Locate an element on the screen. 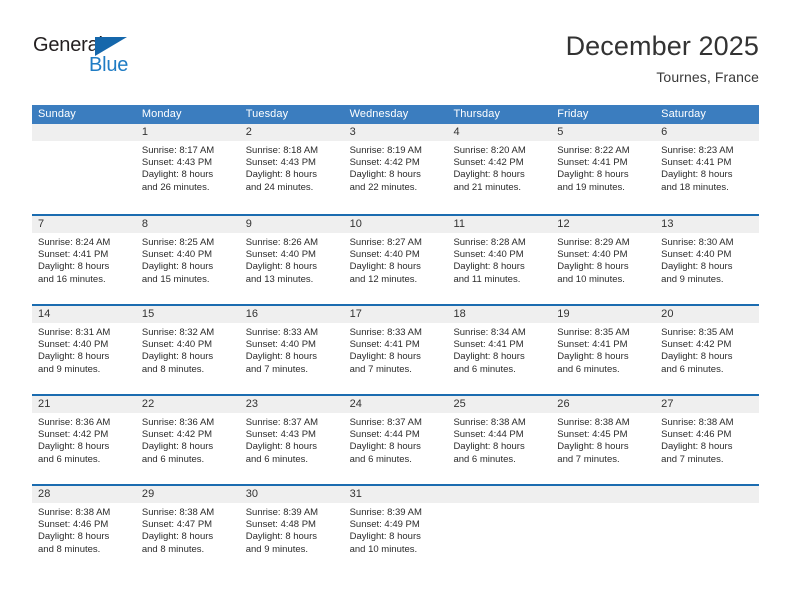 This screenshot has width=792, height=612. day-number: 10 is located at coordinates (395, 224).